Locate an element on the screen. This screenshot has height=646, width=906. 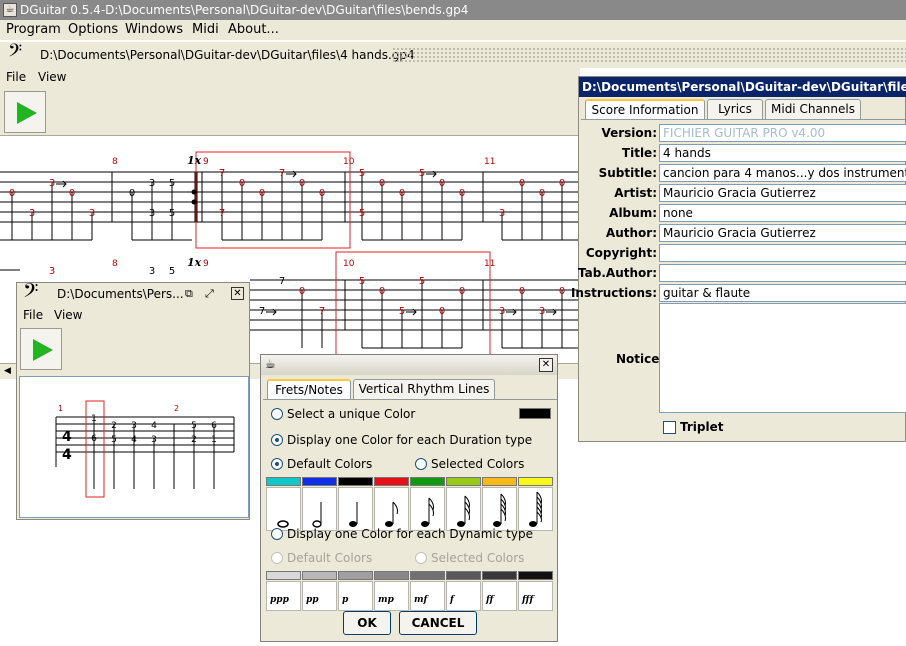
duration-color-radio is located at coordinates (277, 440).